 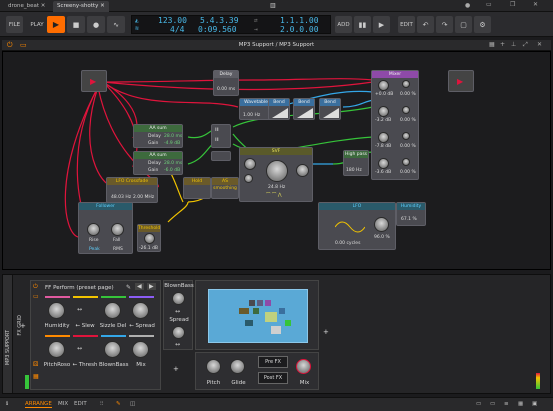 I want to click on side-knob-spread, so click(x=178, y=332).